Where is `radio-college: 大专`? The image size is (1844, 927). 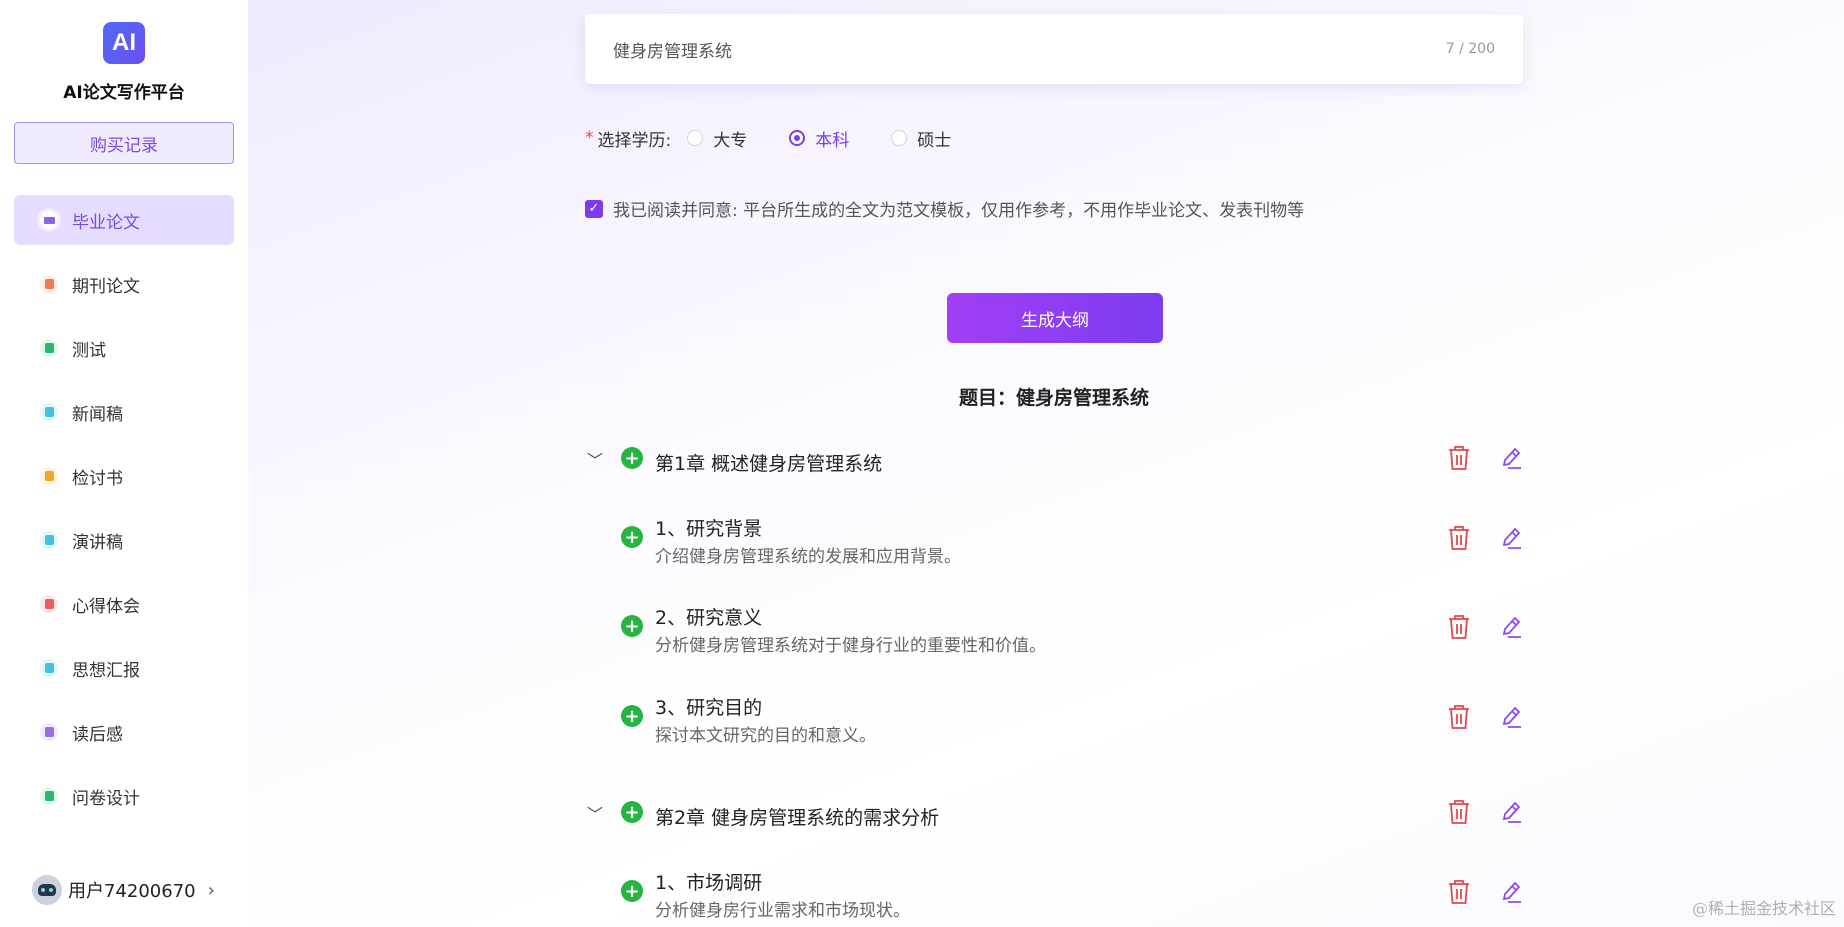
radio-college: 大专 is located at coordinates (717, 138).